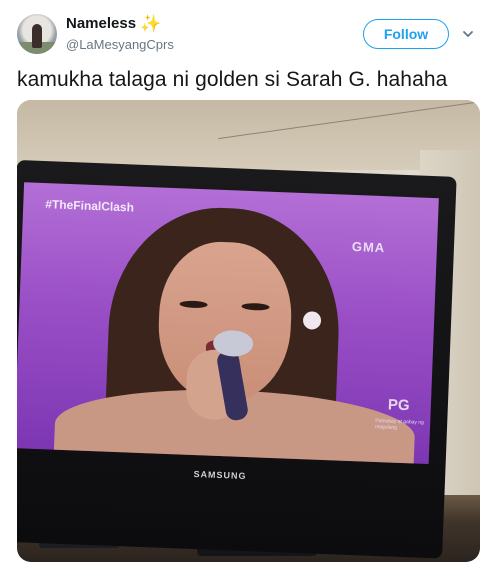 The height and width of the screenshot is (571, 500). I want to click on user-handle: @LaMesyangCprs, so click(120, 44).